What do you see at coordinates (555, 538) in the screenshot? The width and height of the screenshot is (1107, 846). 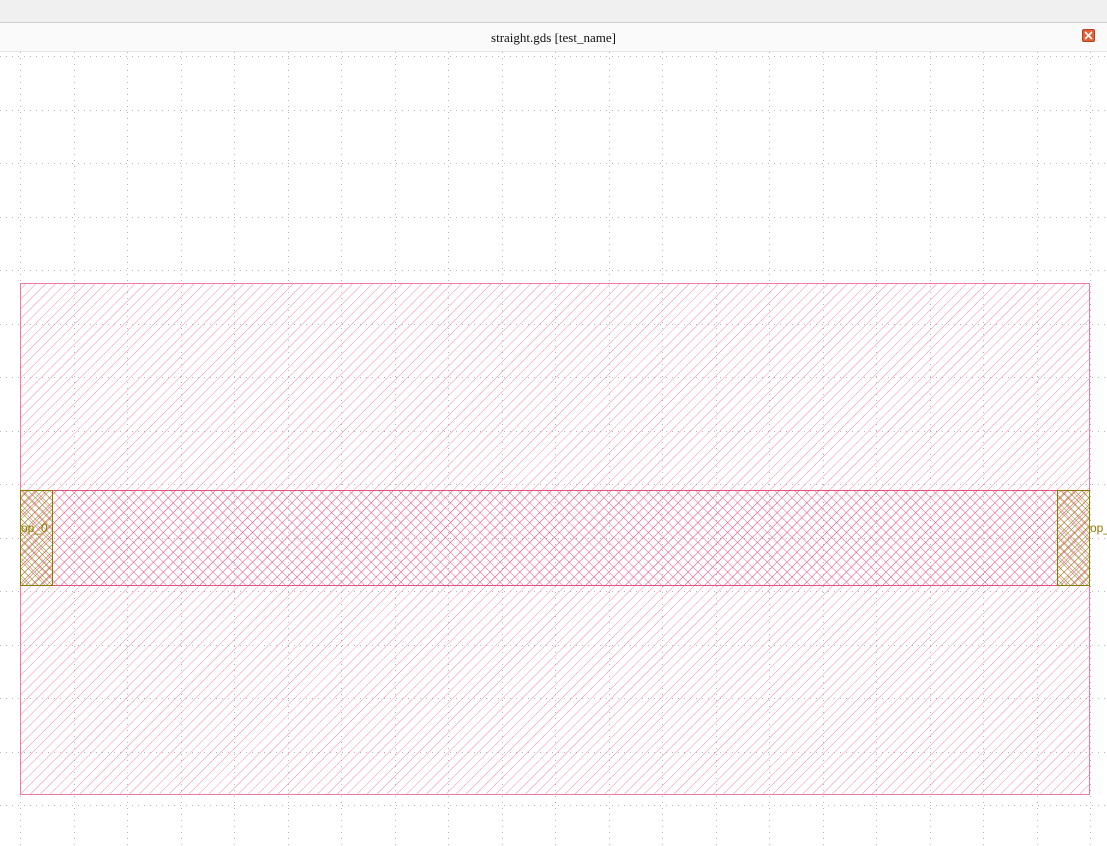 I see `waveguide-core` at bounding box center [555, 538].